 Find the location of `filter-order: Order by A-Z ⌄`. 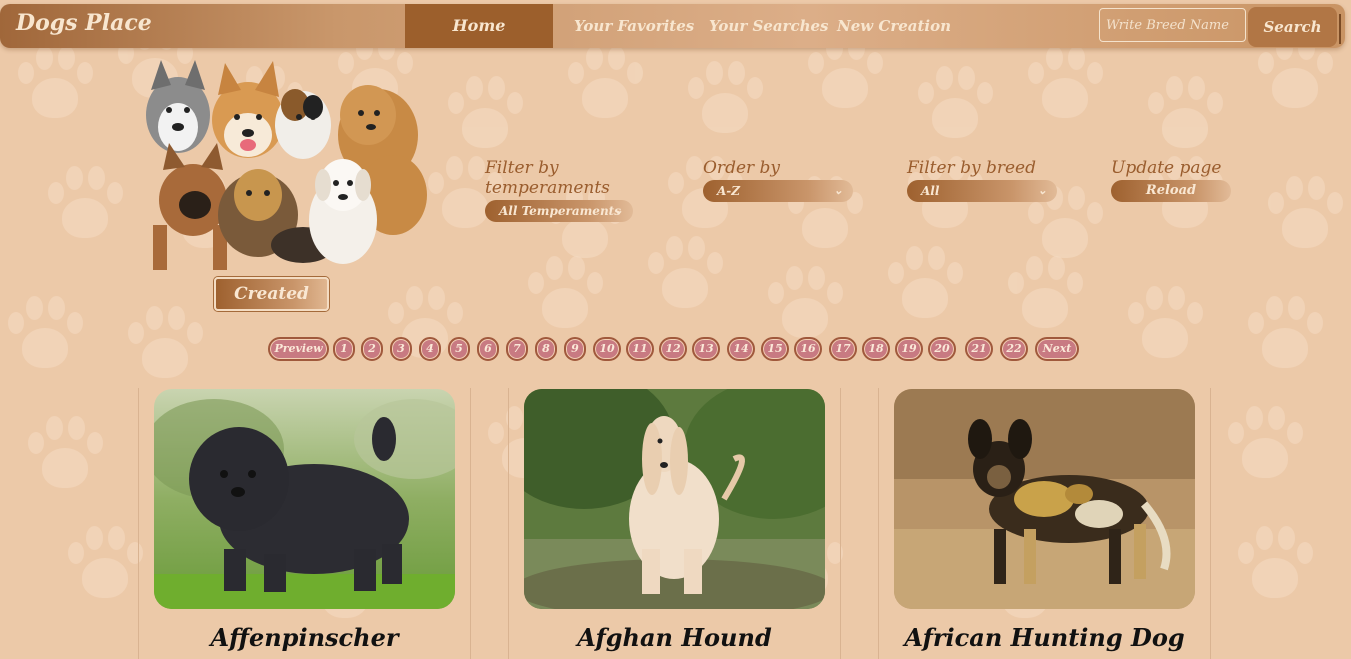

filter-order: Order by A-Z ⌄ is located at coordinates (779, 180).